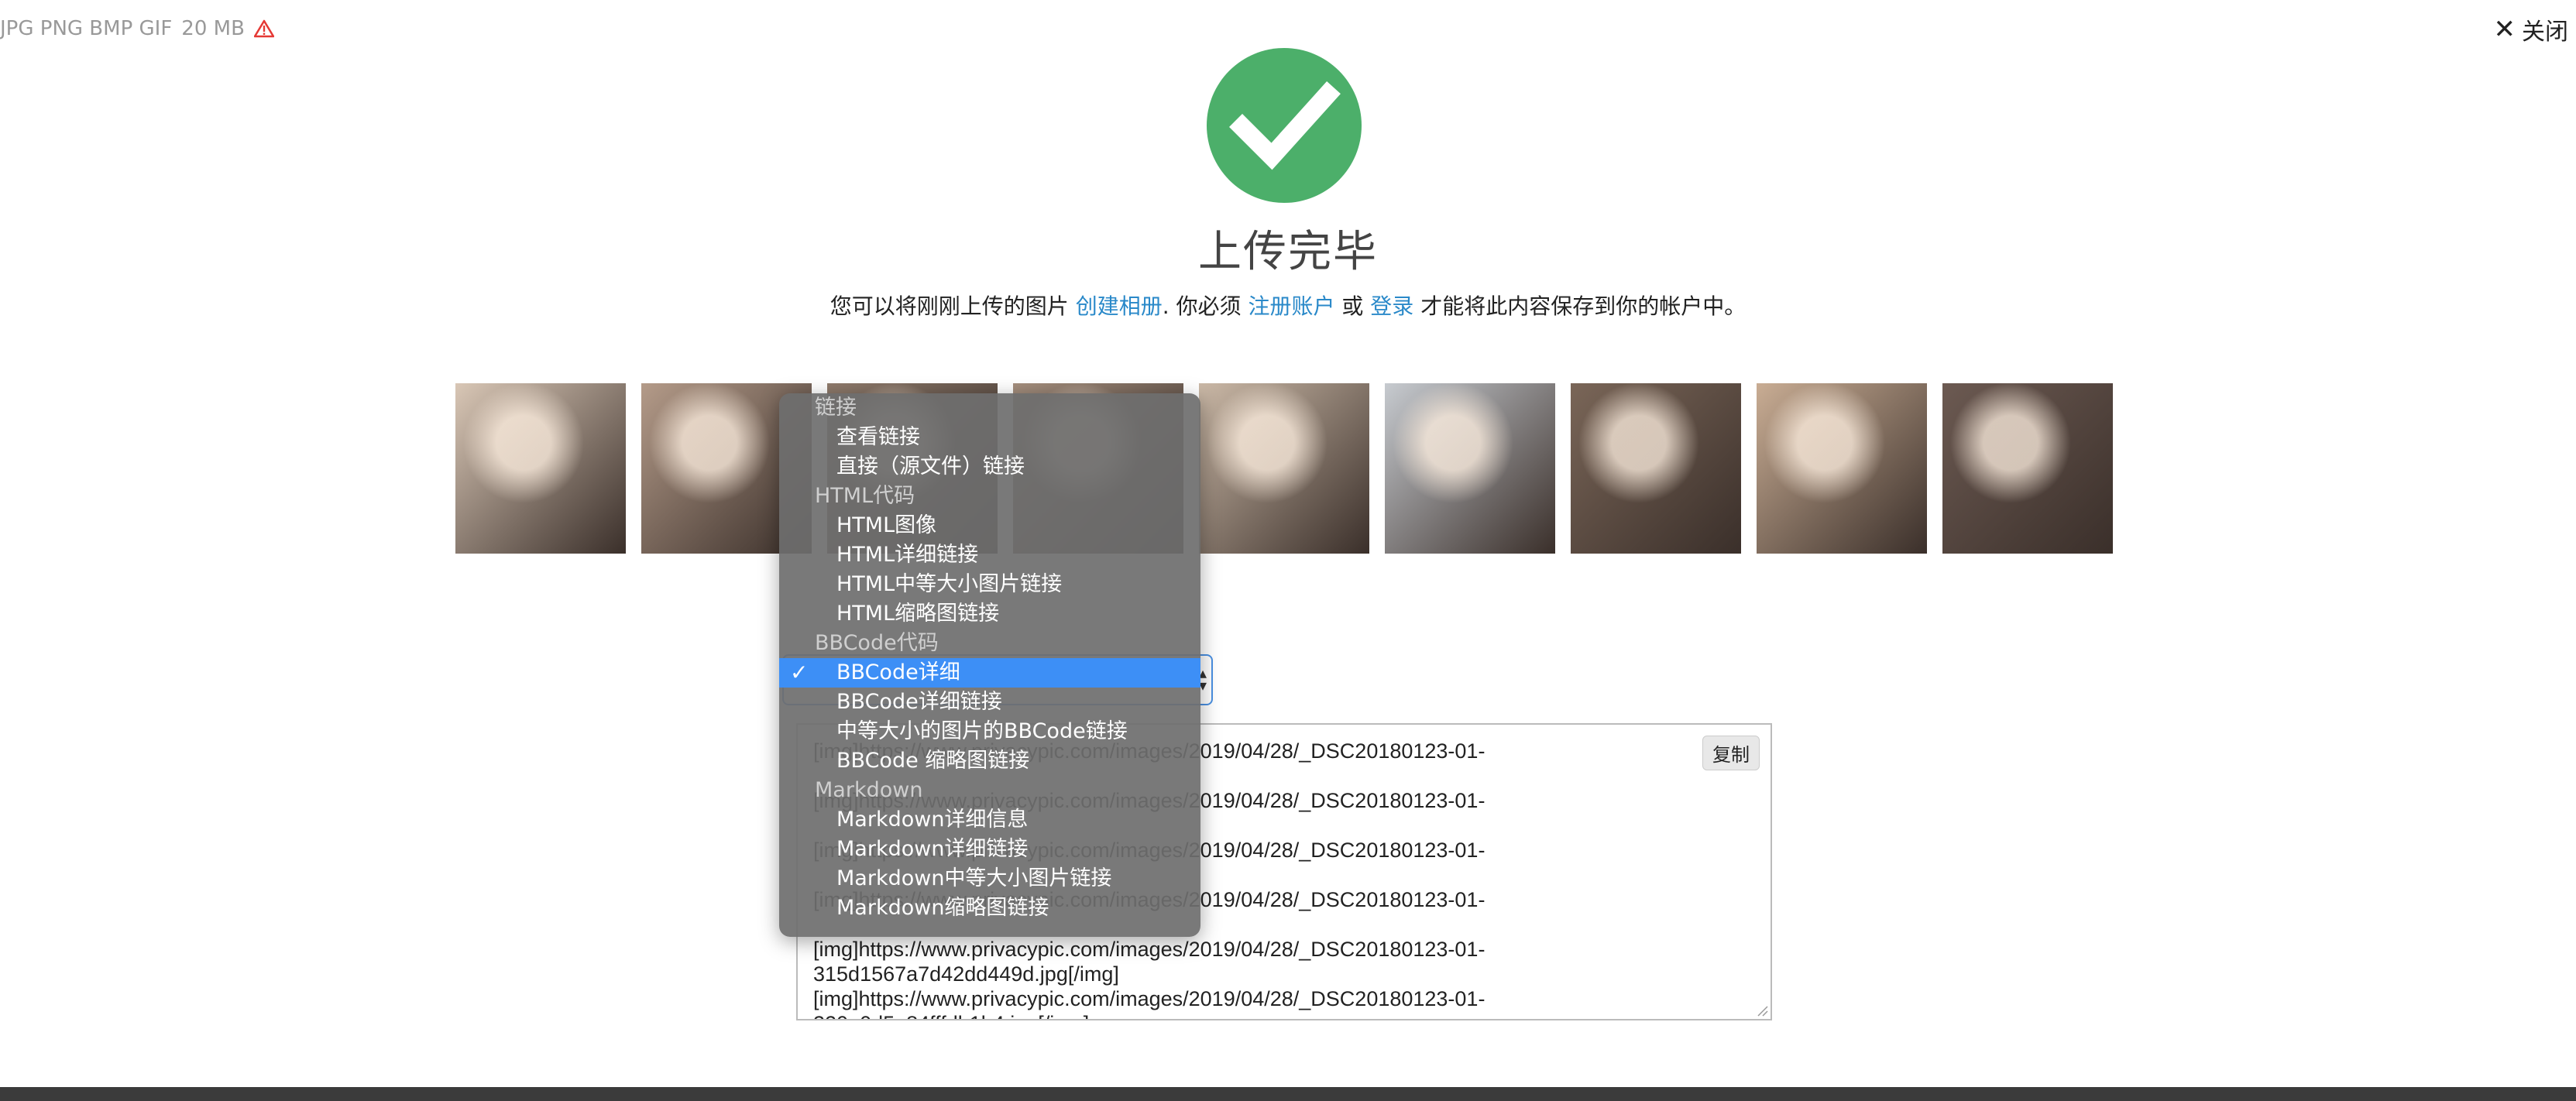 Image resolution: width=2576 pixels, height=1101 pixels. I want to click on dropdown-option: Markdown详细信息, so click(989, 820).